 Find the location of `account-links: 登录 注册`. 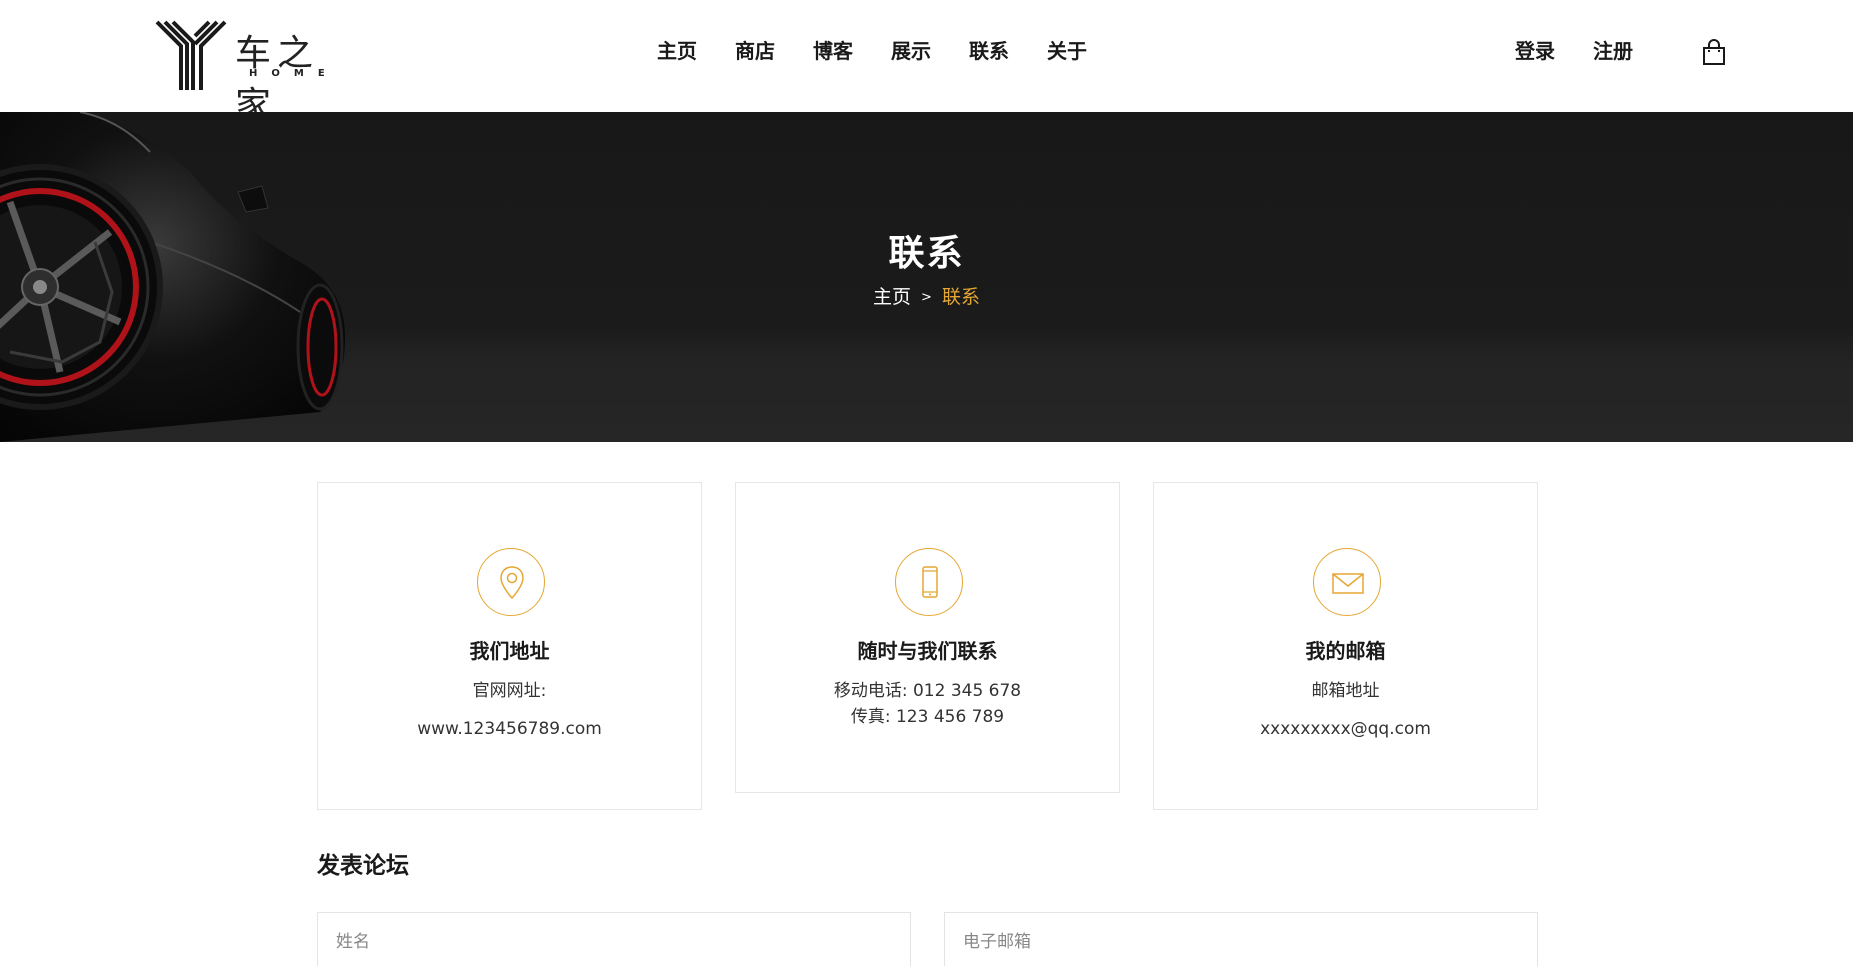

account-links: 登录 注册 is located at coordinates (1574, 51).